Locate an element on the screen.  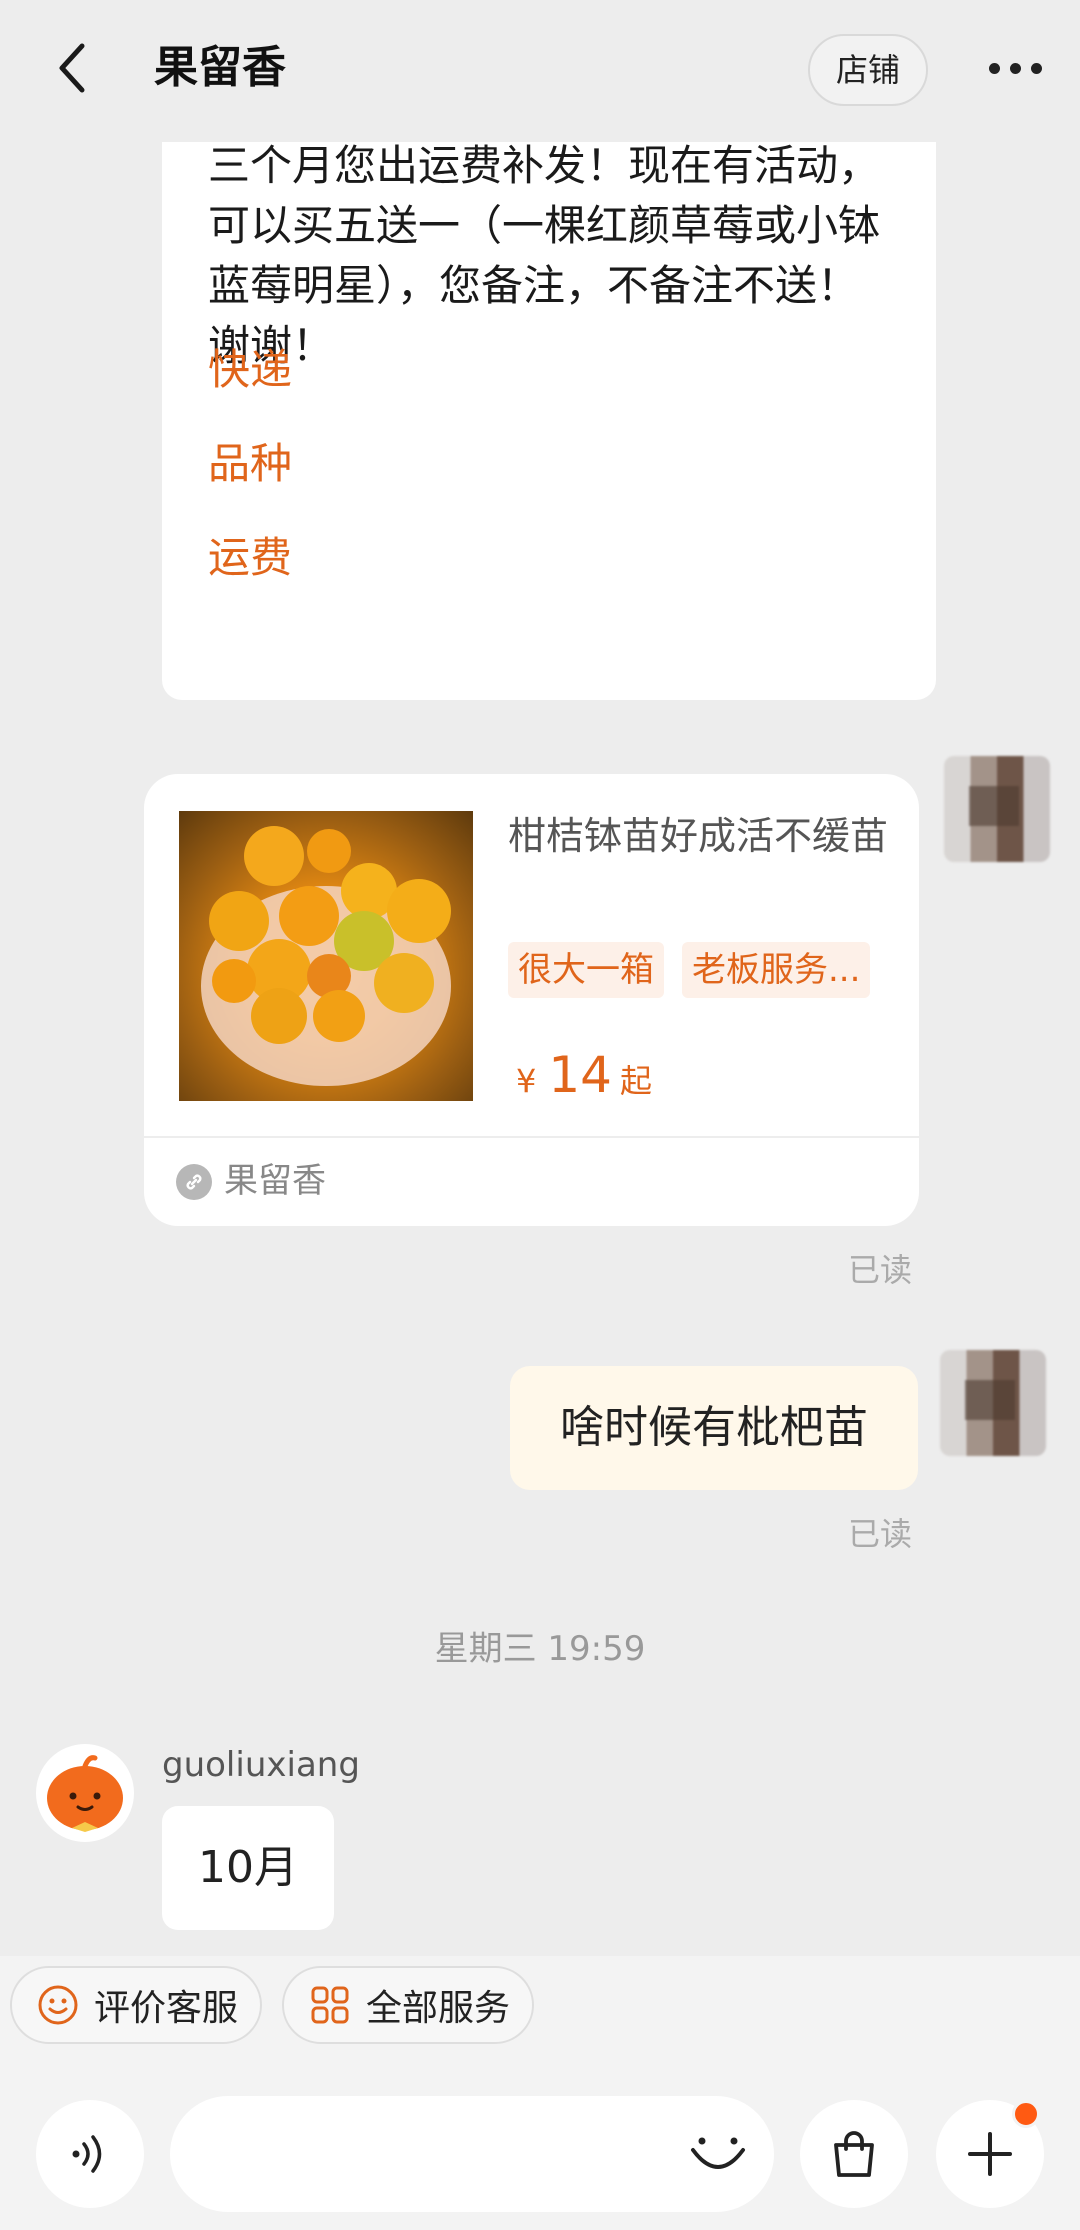
faq-link-delivery: 快递 is located at coordinates (250, 370).